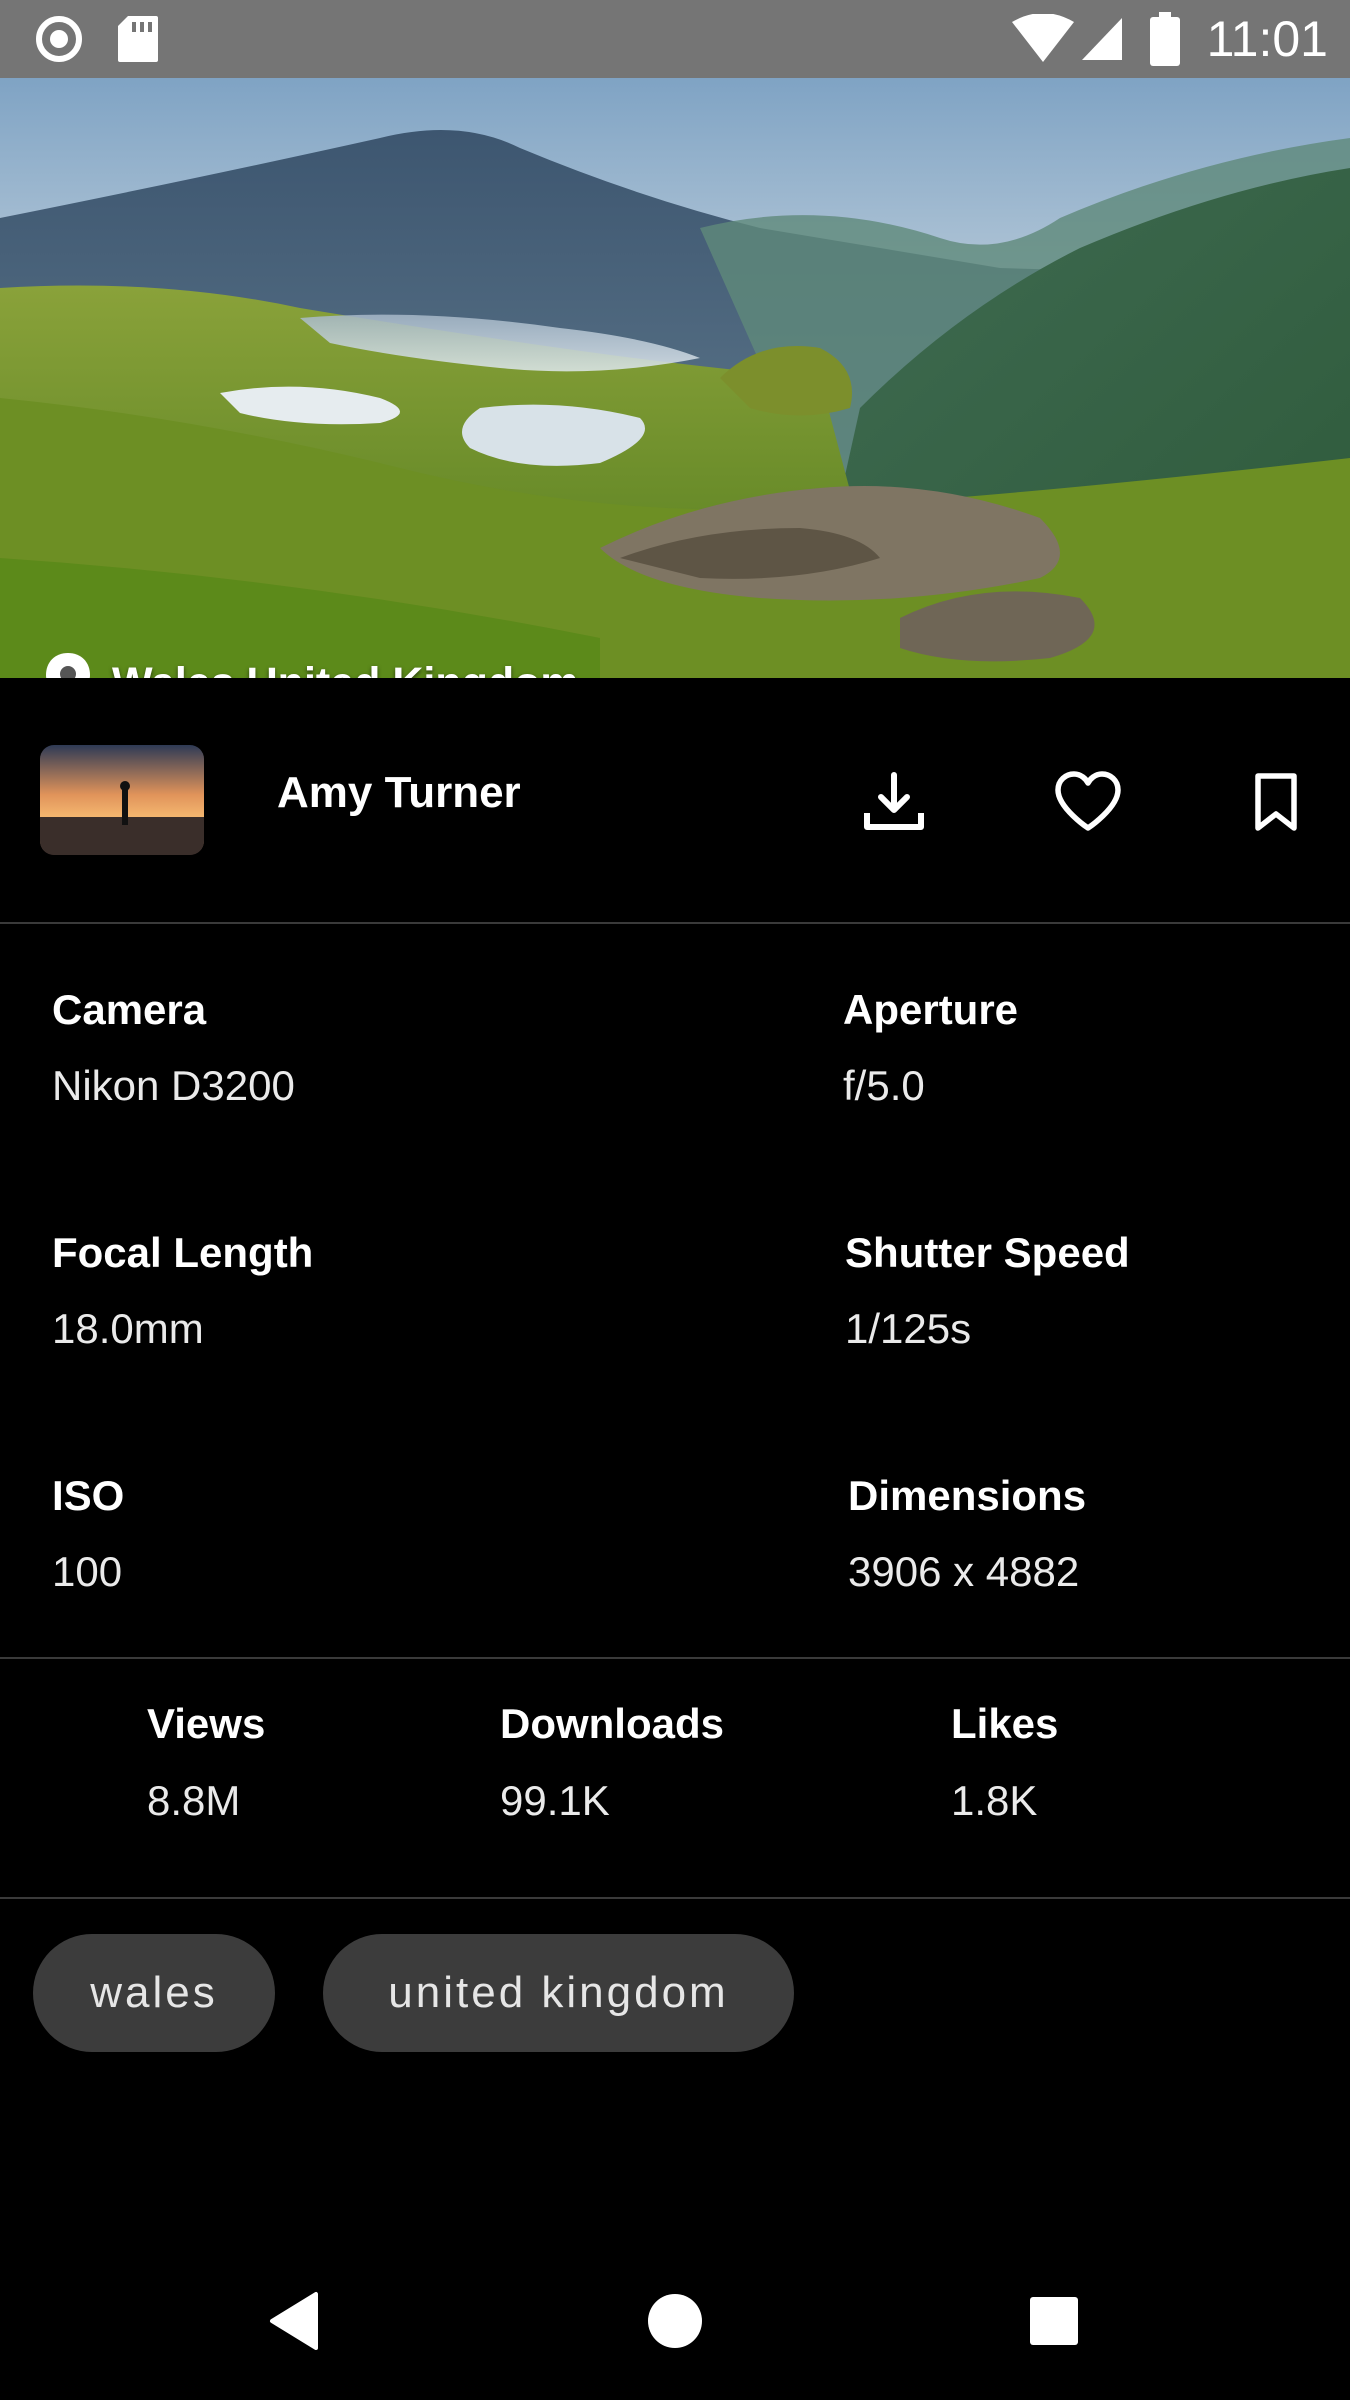 The image size is (1350, 2400). Describe the element at coordinates (183, 1252) in the screenshot. I see `focal-length-label: Focal Length` at that location.